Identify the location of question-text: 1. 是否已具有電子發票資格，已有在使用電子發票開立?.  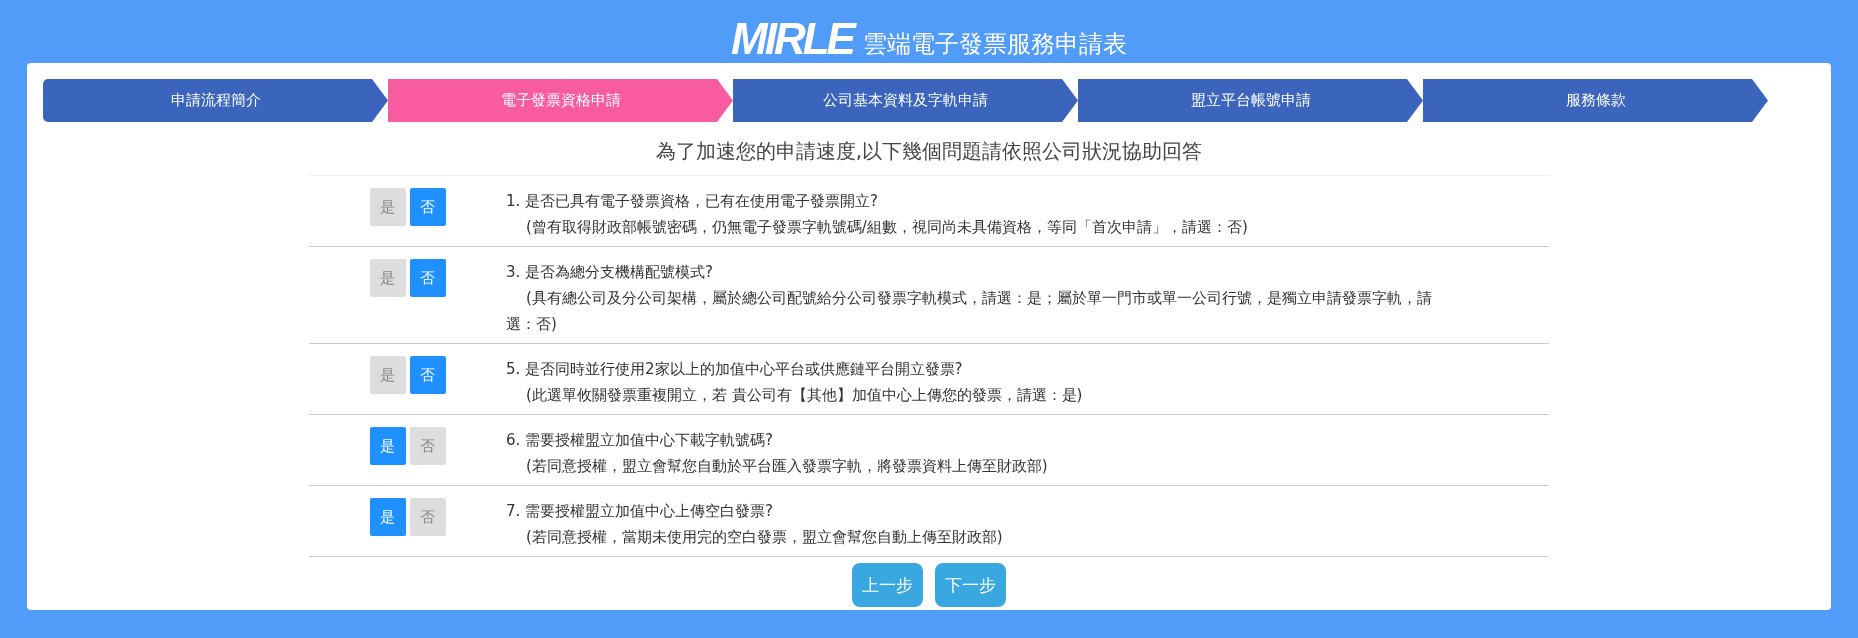
(693, 201).